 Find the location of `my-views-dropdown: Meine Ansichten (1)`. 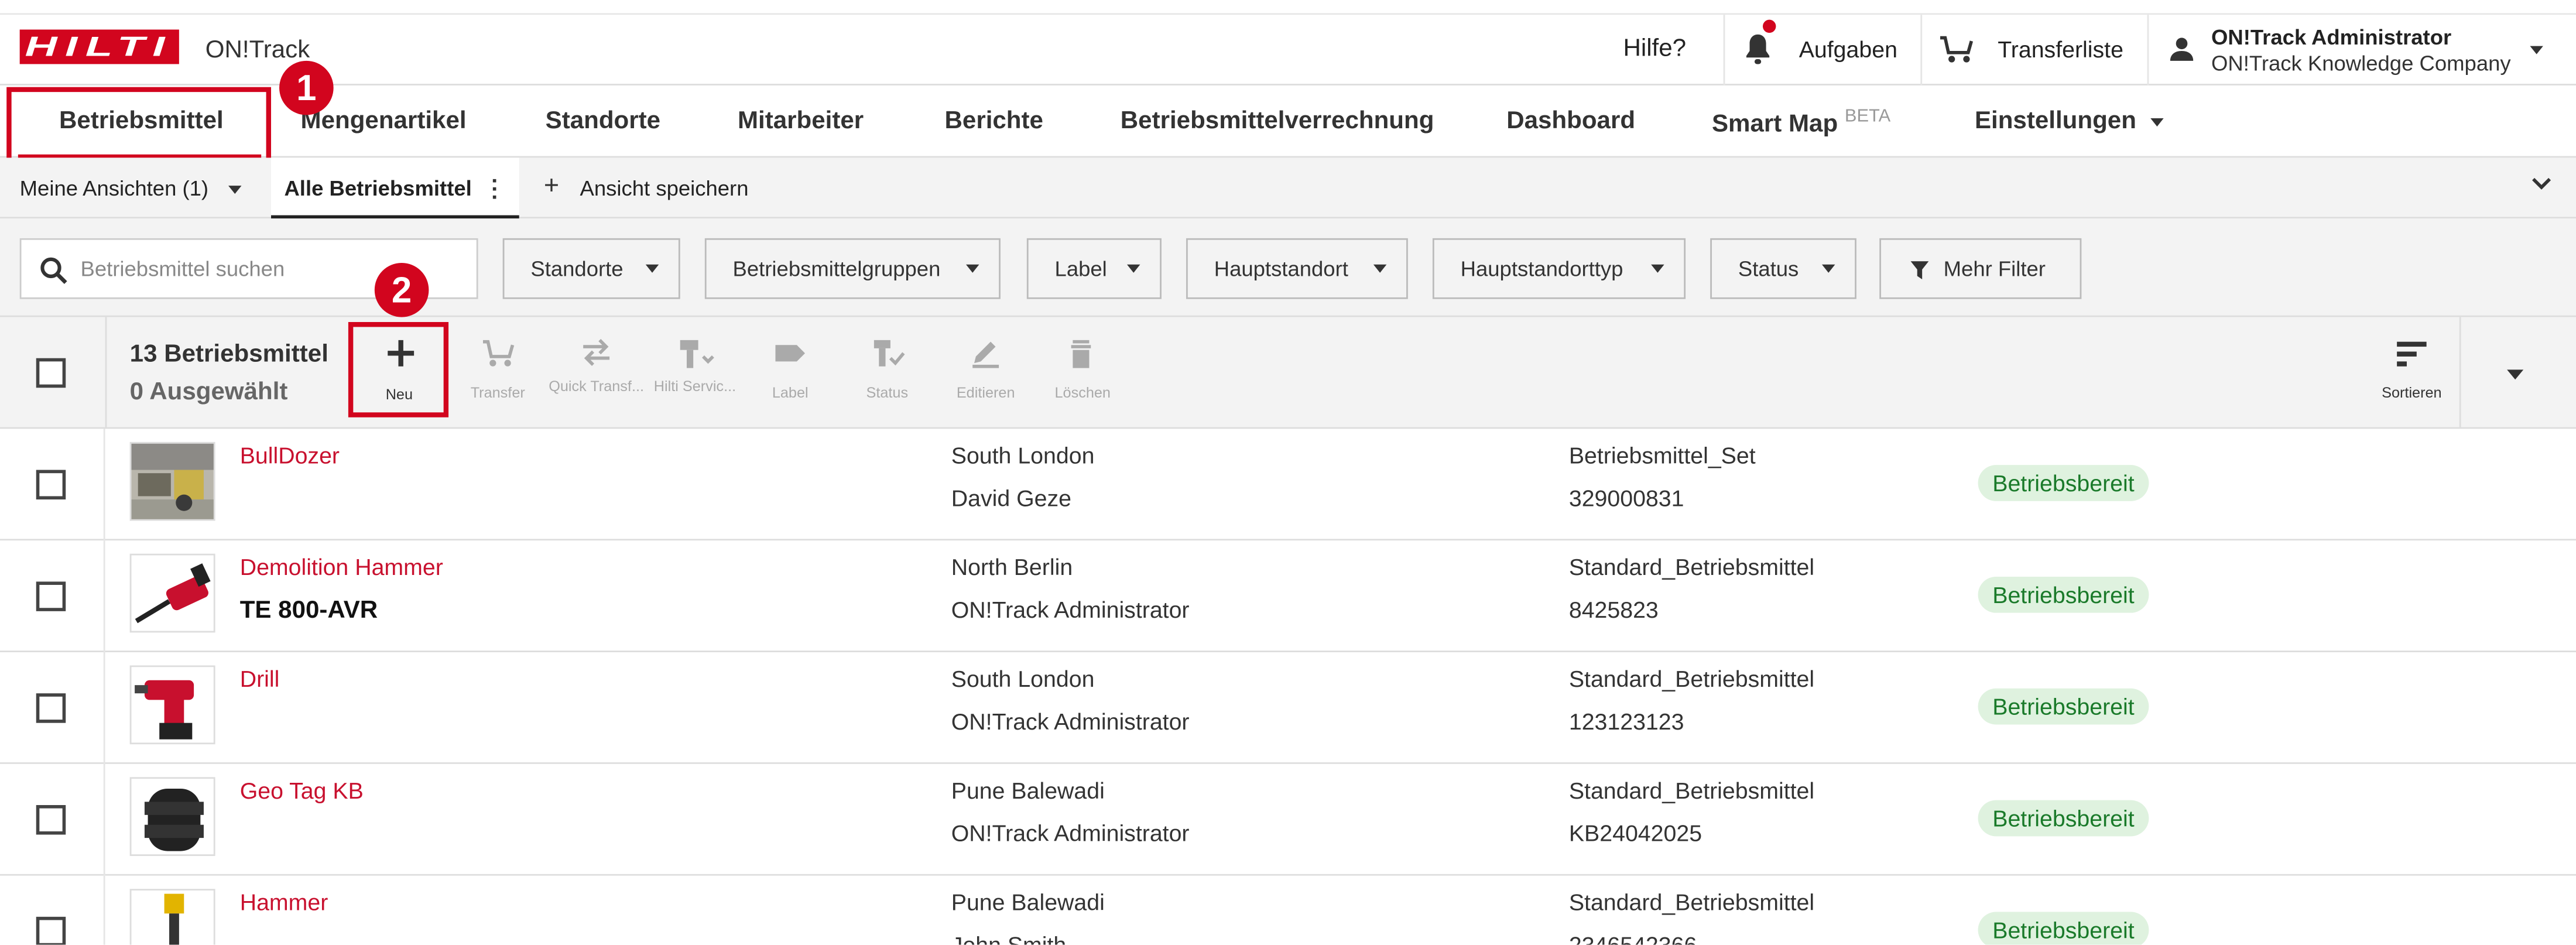

my-views-dropdown: Meine Ansichten (1) is located at coordinates (114, 188).